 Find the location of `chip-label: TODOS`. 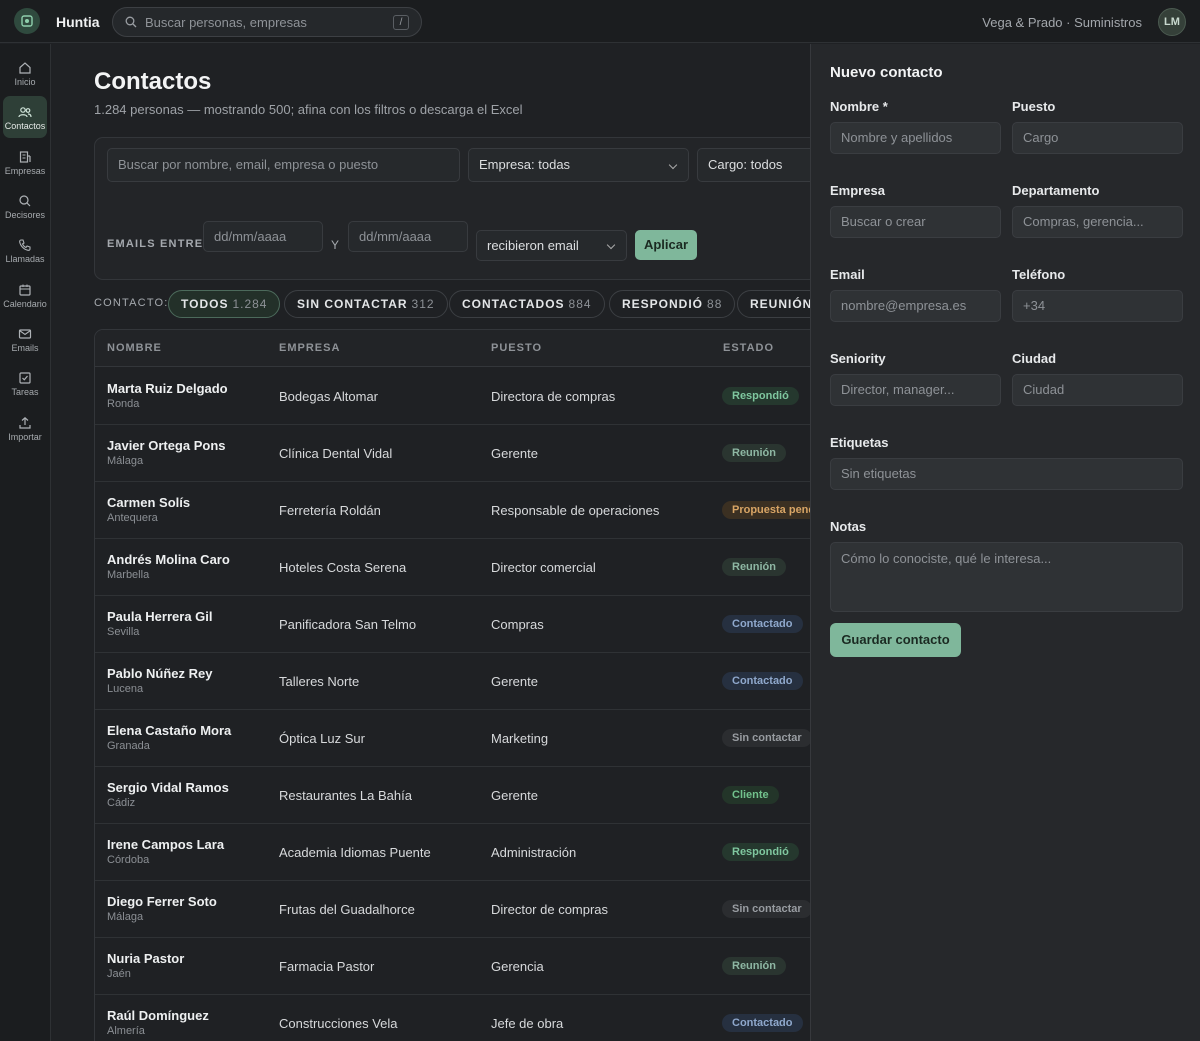

chip-label: TODOS is located at coordinates (205, 304).